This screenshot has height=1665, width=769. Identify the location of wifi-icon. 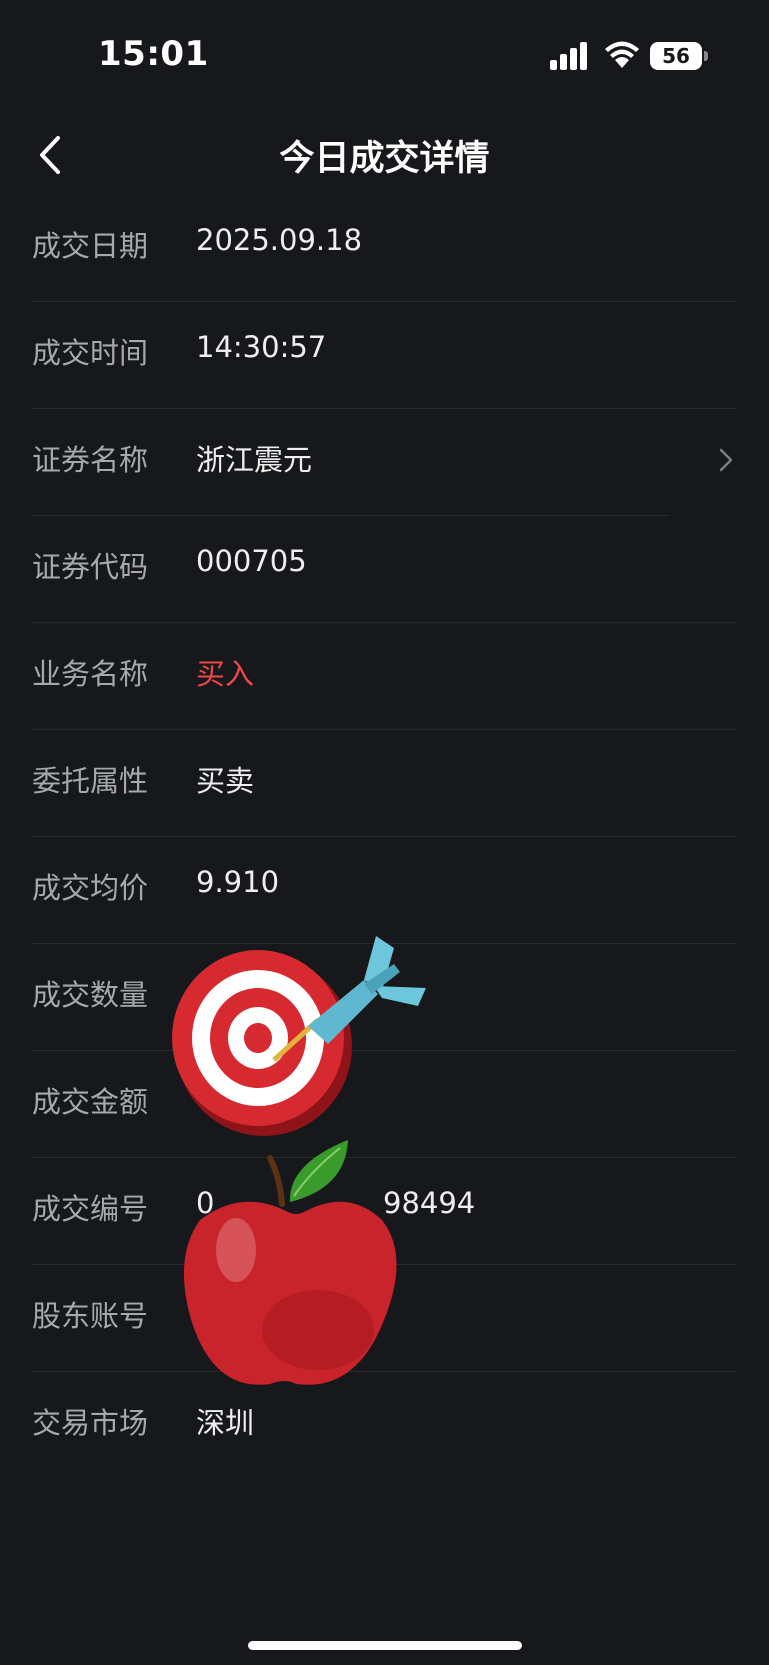
(622, 54).